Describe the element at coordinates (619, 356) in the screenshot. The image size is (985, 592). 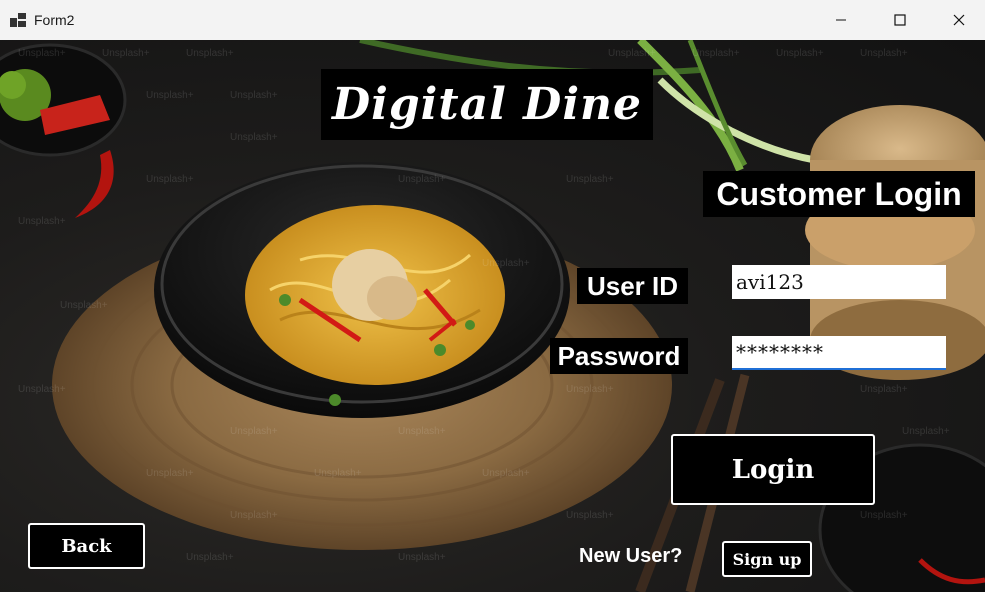
I see `password-label: Password` at that location.